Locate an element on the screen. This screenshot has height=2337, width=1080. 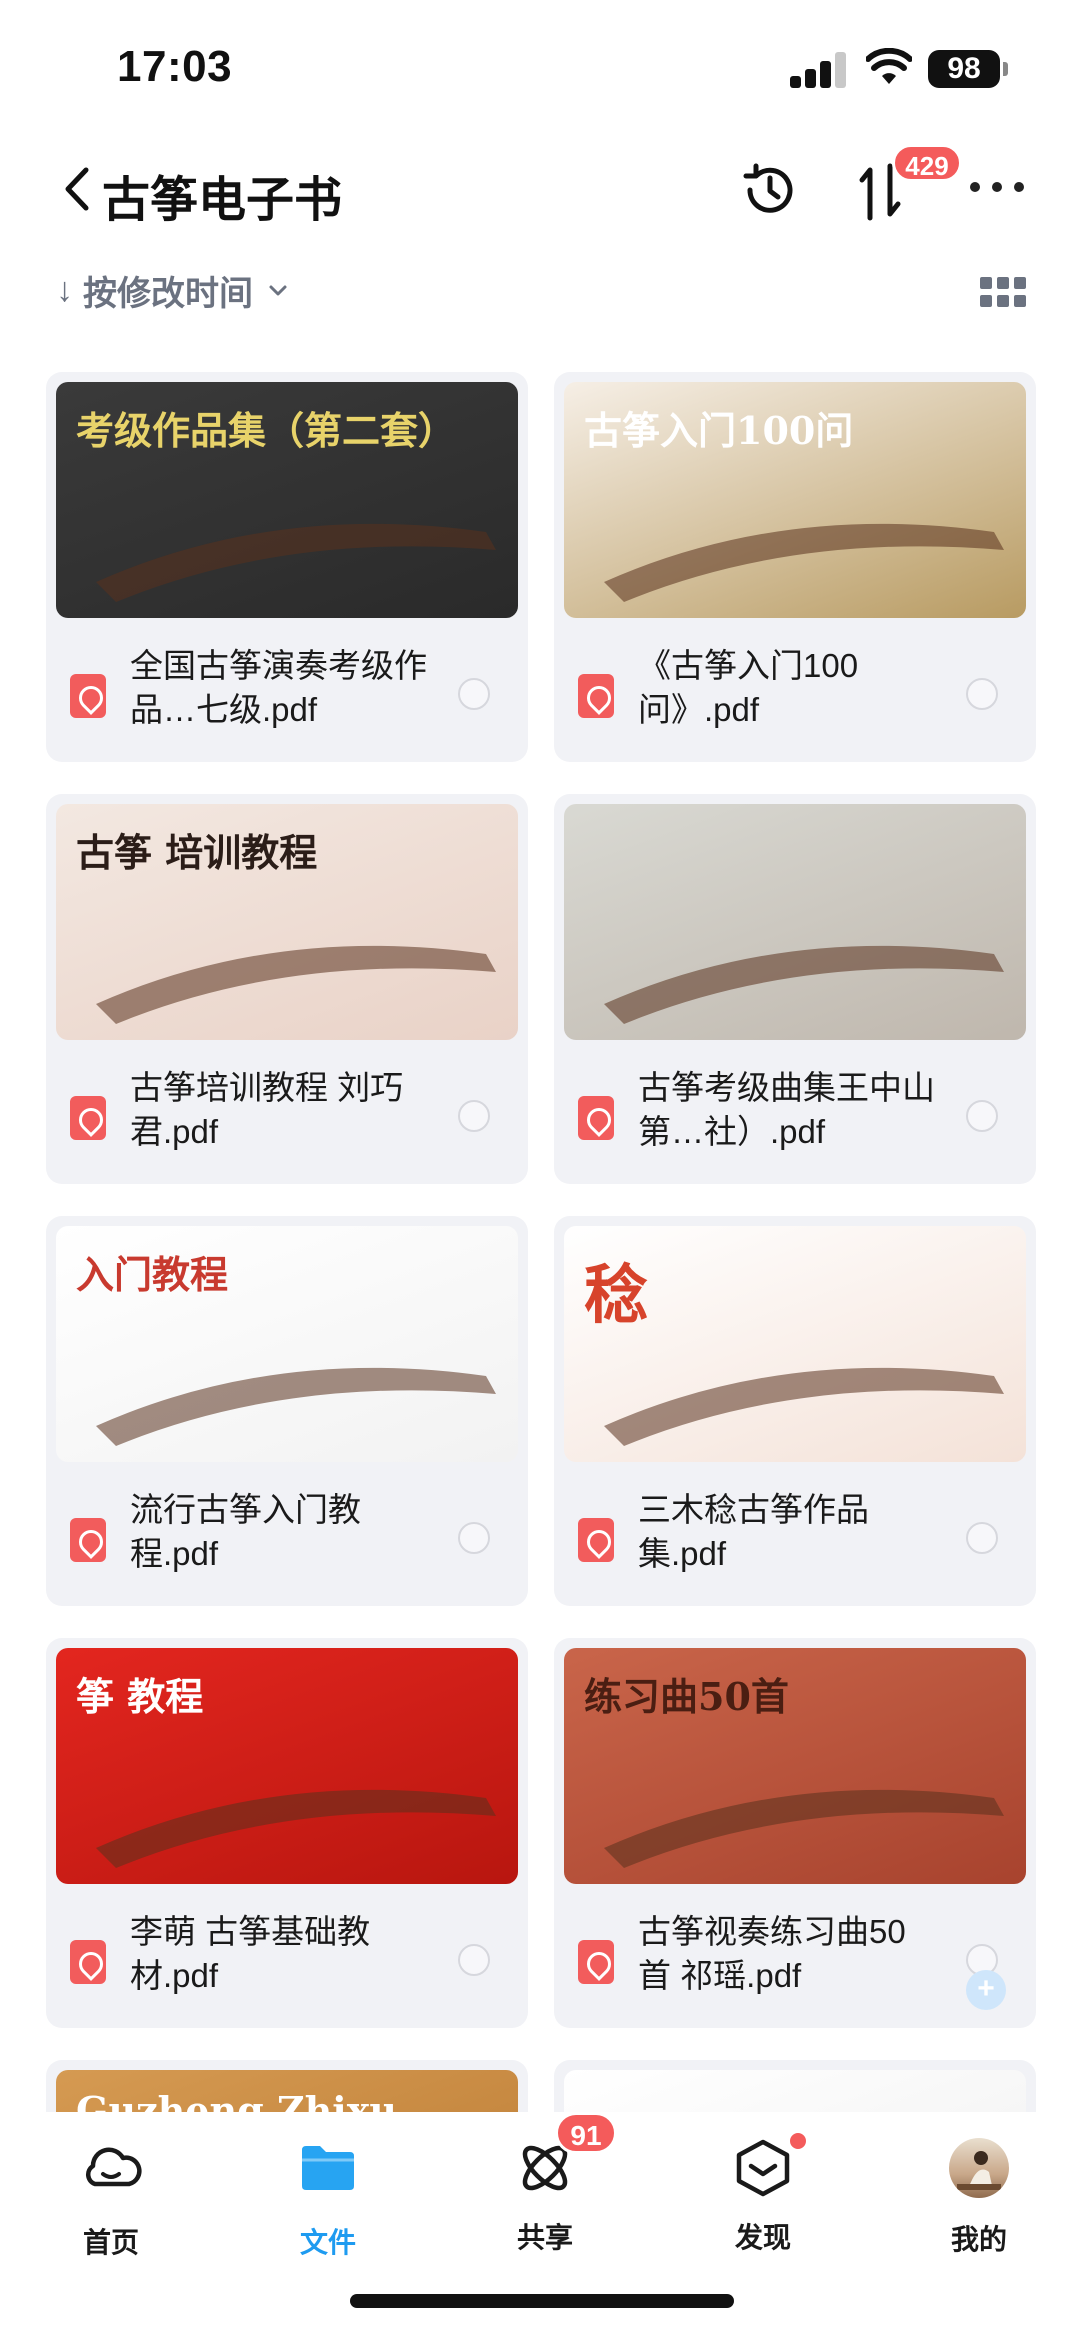
file-name: 古筝培训教程 刘巧君.pdf is located at coordinates (267, 1109).